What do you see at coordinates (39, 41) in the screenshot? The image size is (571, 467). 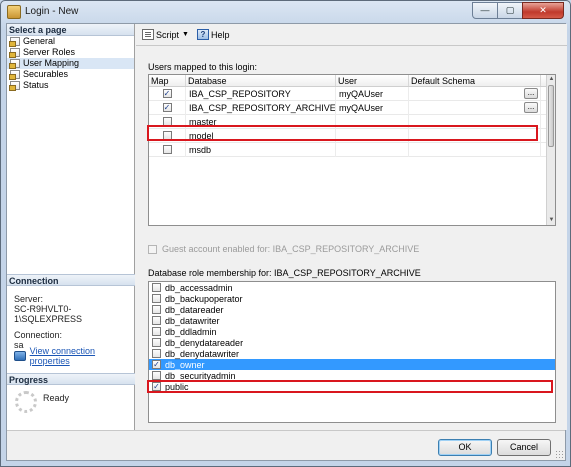 I see `page-item-label: General` at bounding box center [39, 41].